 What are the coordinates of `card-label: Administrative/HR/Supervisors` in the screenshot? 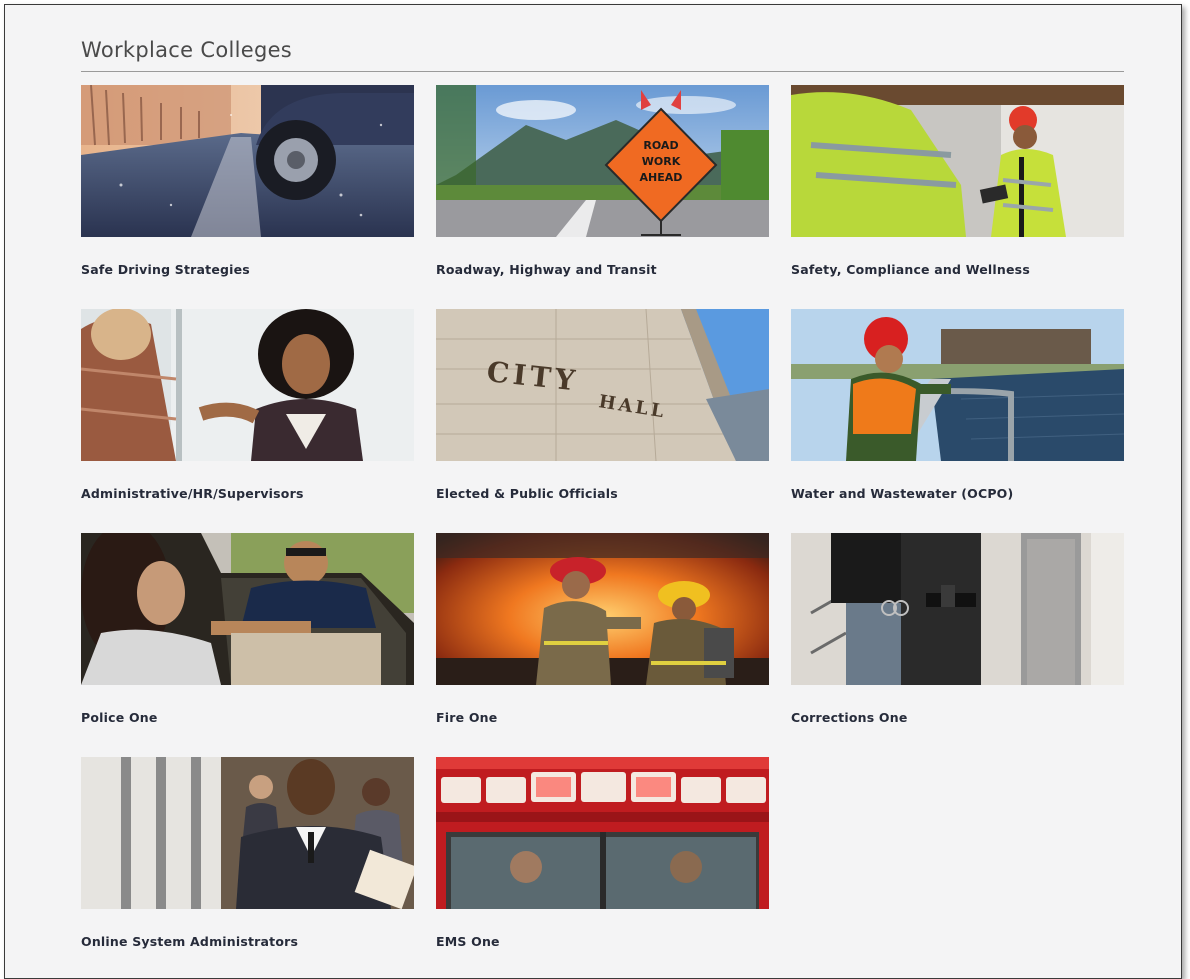 It's located at (247, 493).